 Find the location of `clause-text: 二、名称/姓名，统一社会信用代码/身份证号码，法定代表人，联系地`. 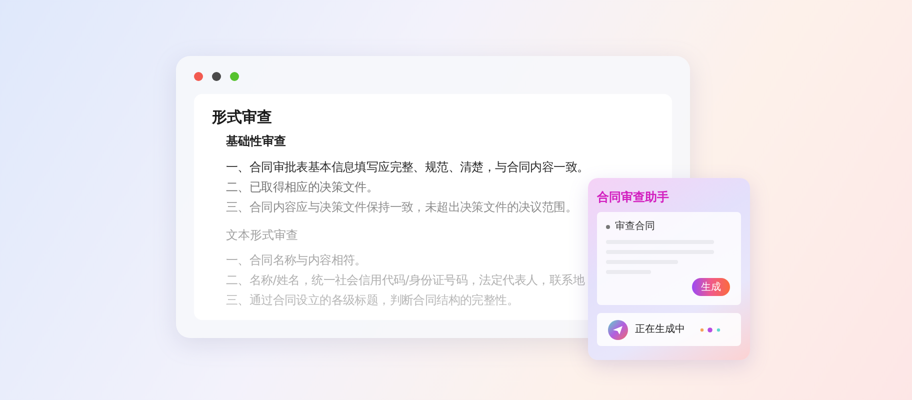

clause-text: 二、名称/姓名，统一社会信用代码/身份证号码，法定代表人，联系地 is located at coordinates (405, 280).